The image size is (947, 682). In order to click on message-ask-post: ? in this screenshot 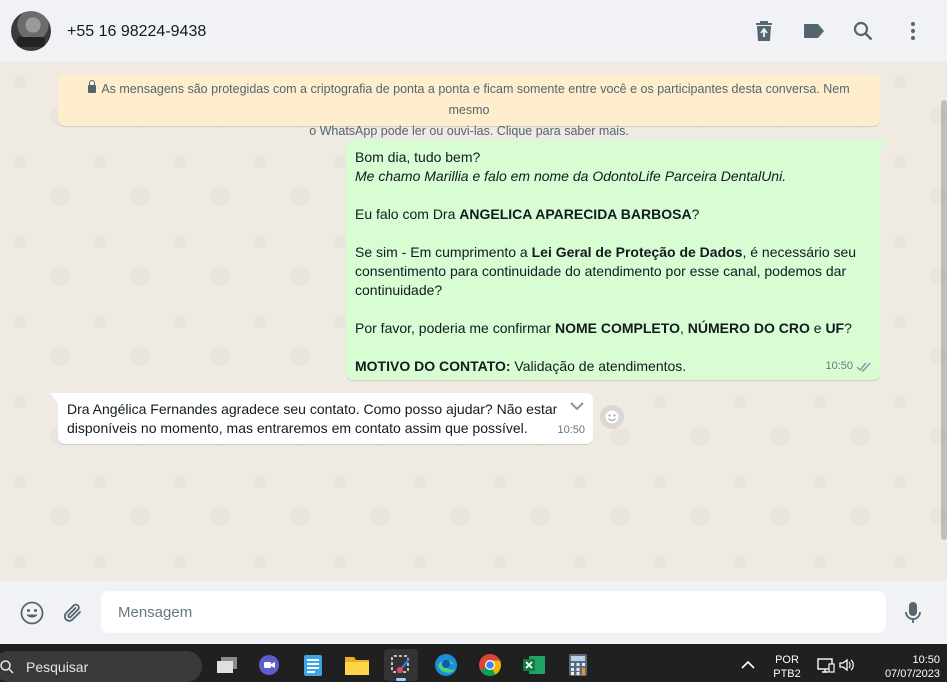, I will do `click(695, 214)`.